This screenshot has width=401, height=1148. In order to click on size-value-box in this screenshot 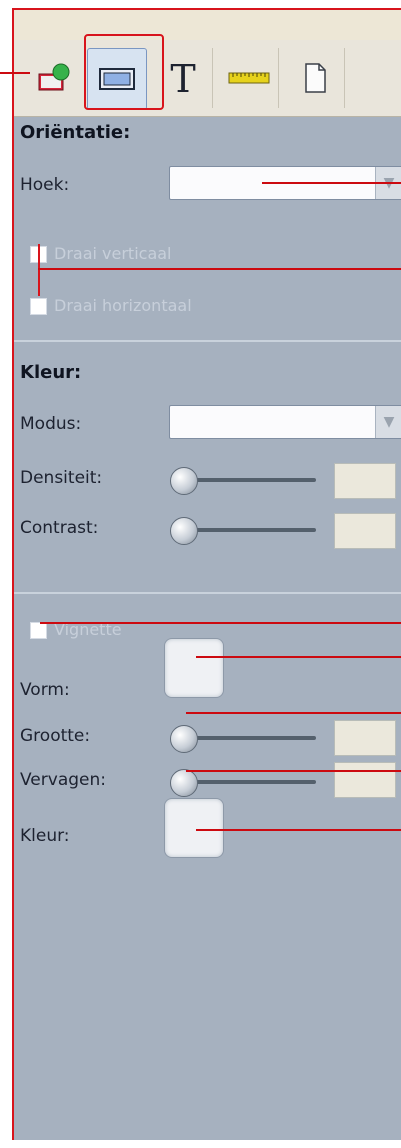, I will do `click(365, 738)`.